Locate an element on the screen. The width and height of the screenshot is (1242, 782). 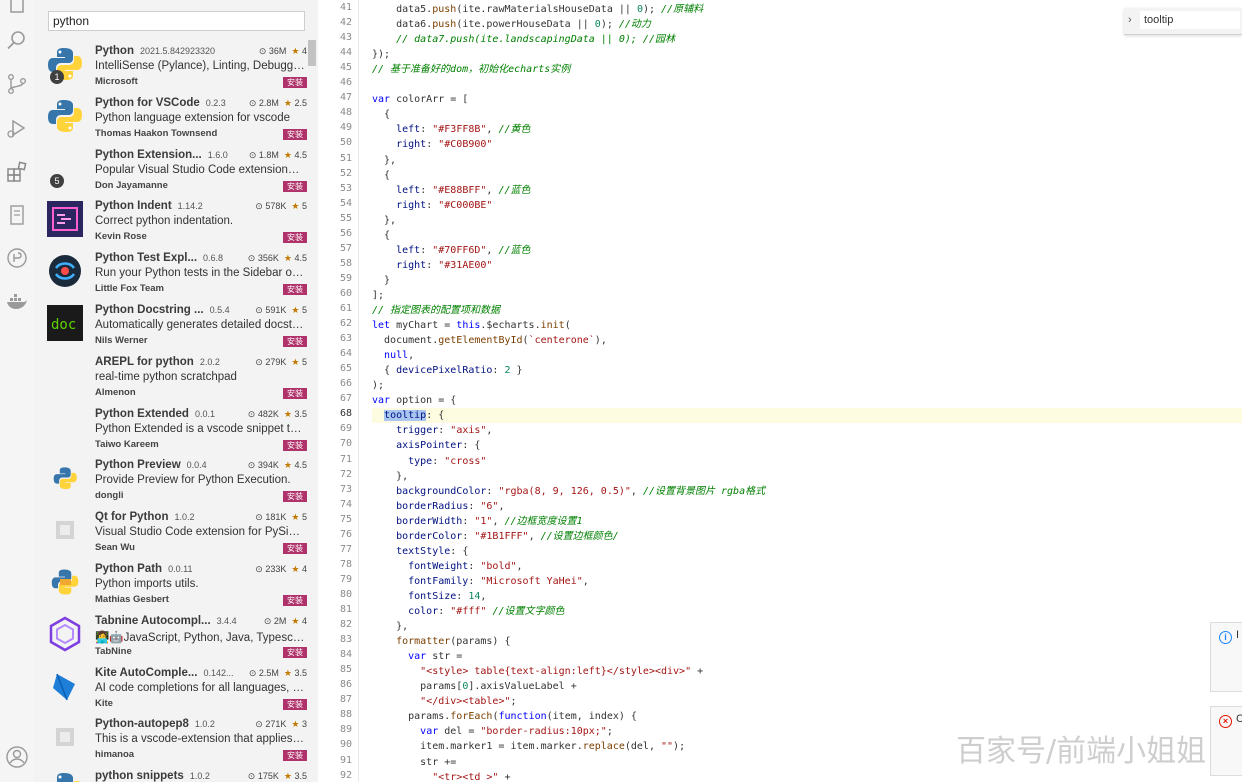
code-line: } is located at coordinates (381, 280).